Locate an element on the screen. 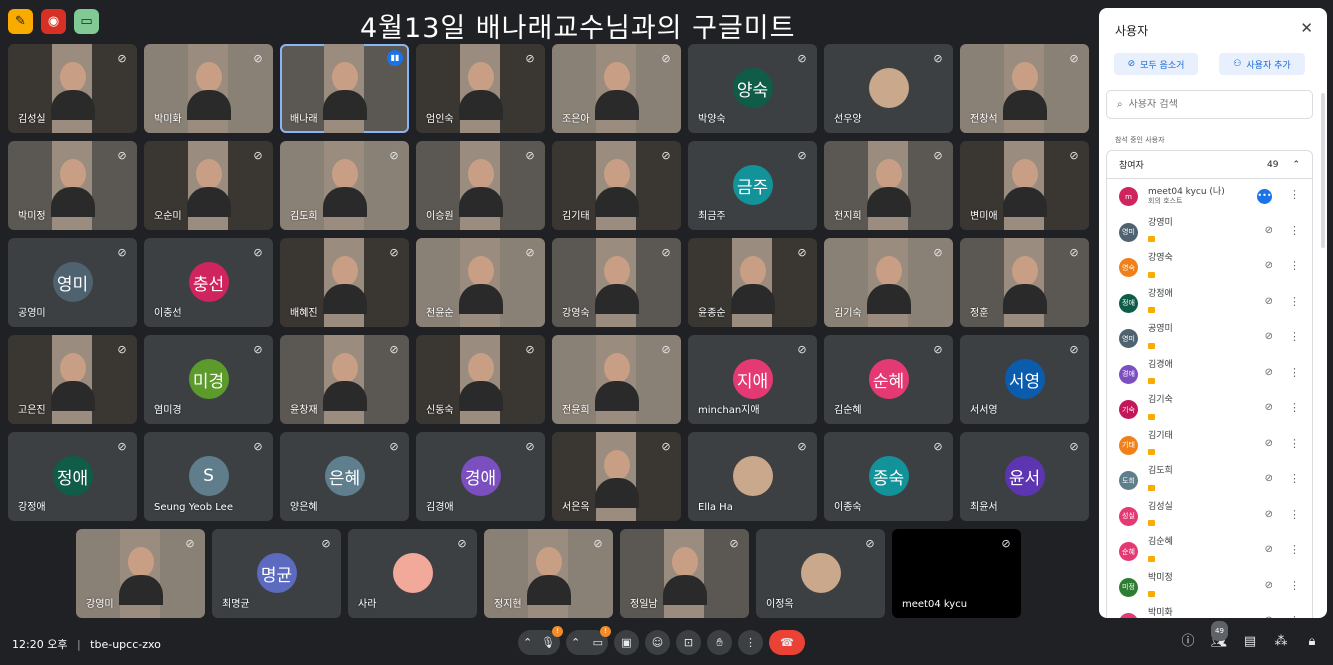 The width and height of the screenshot is (1333, 665). participant-tile: ⊘ 천지희 is located at coordinates (888, 185).